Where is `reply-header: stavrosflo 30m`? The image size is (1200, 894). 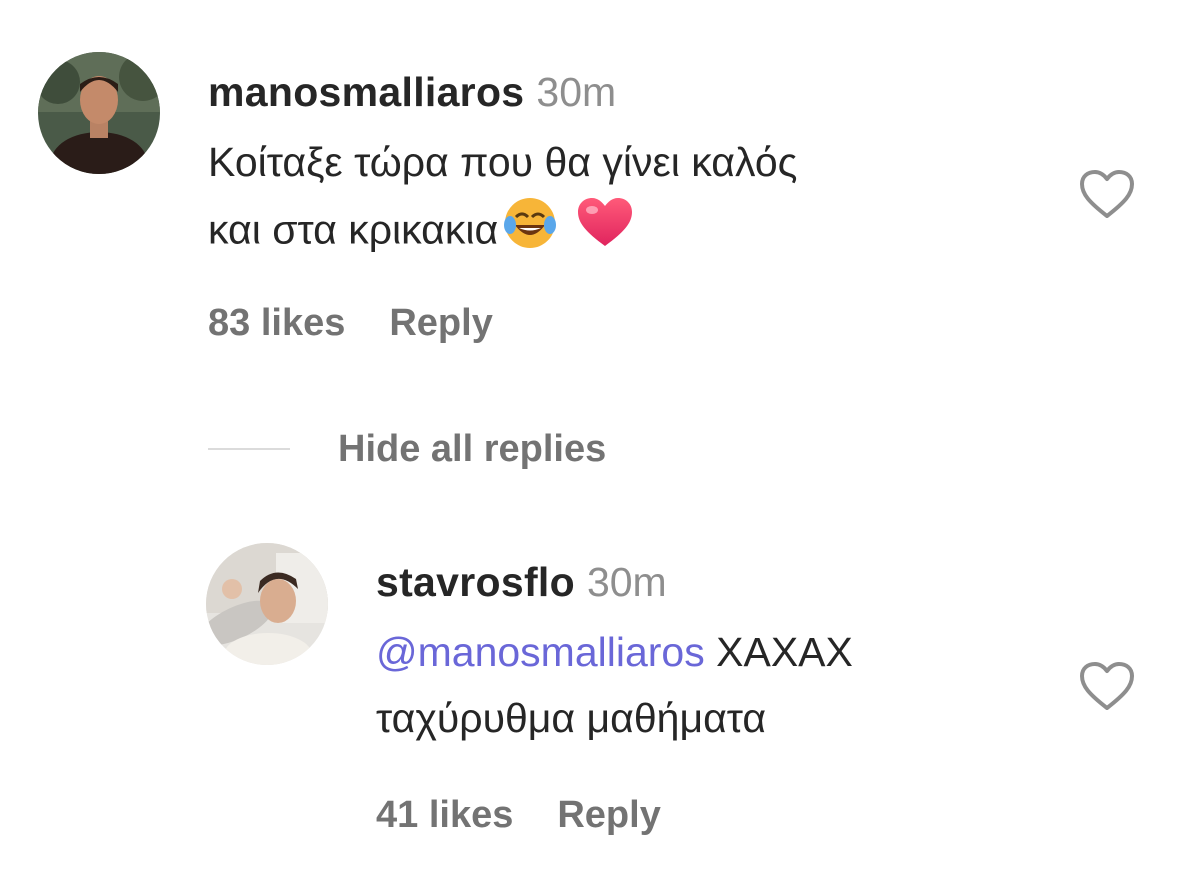 reply-header: stavrosflo 30m is located at coordinates (521, 582).